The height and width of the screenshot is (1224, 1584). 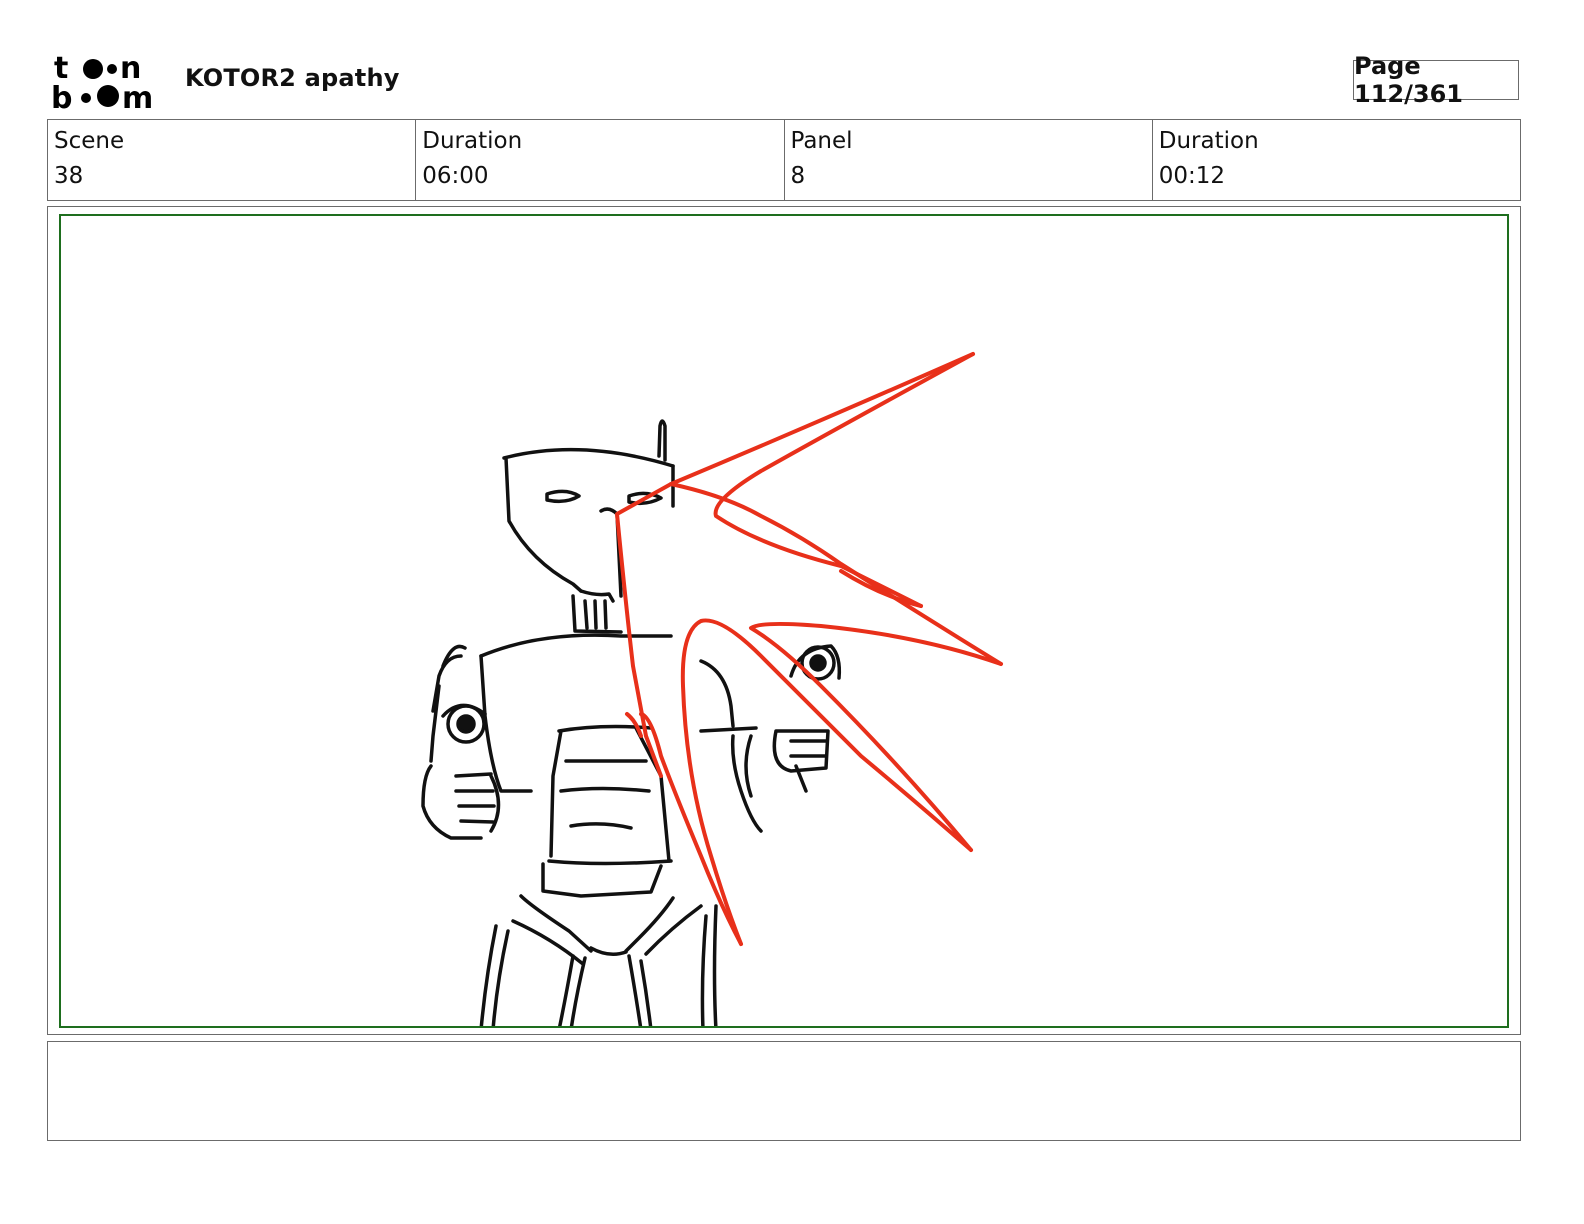 I want to click on panel-label: Panel, so click(x=821, y=141).